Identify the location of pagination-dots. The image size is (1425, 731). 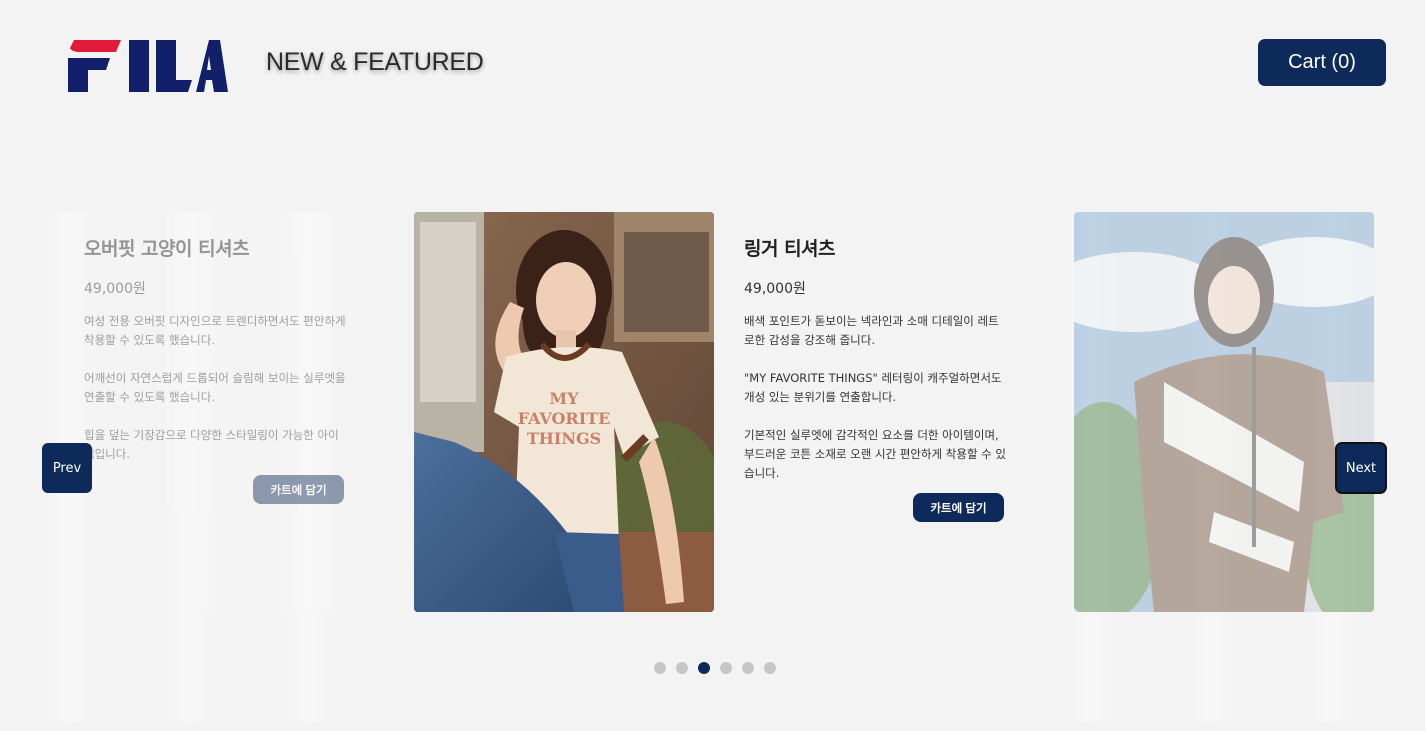
(715, 668).